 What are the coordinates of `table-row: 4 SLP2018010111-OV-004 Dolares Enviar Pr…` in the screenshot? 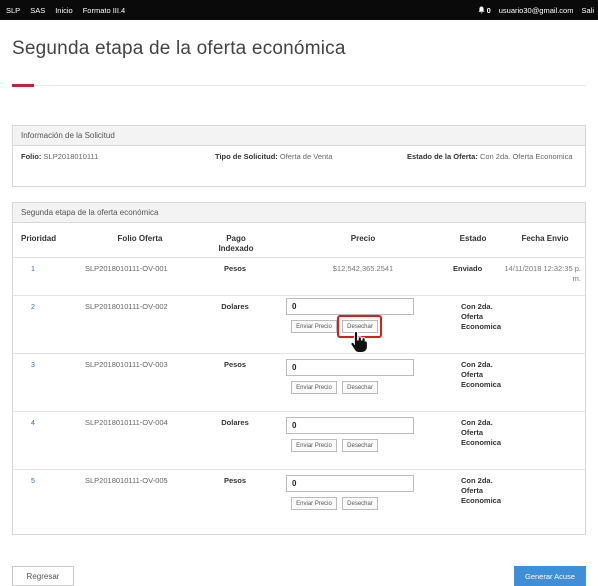 It's located at (299, 440).